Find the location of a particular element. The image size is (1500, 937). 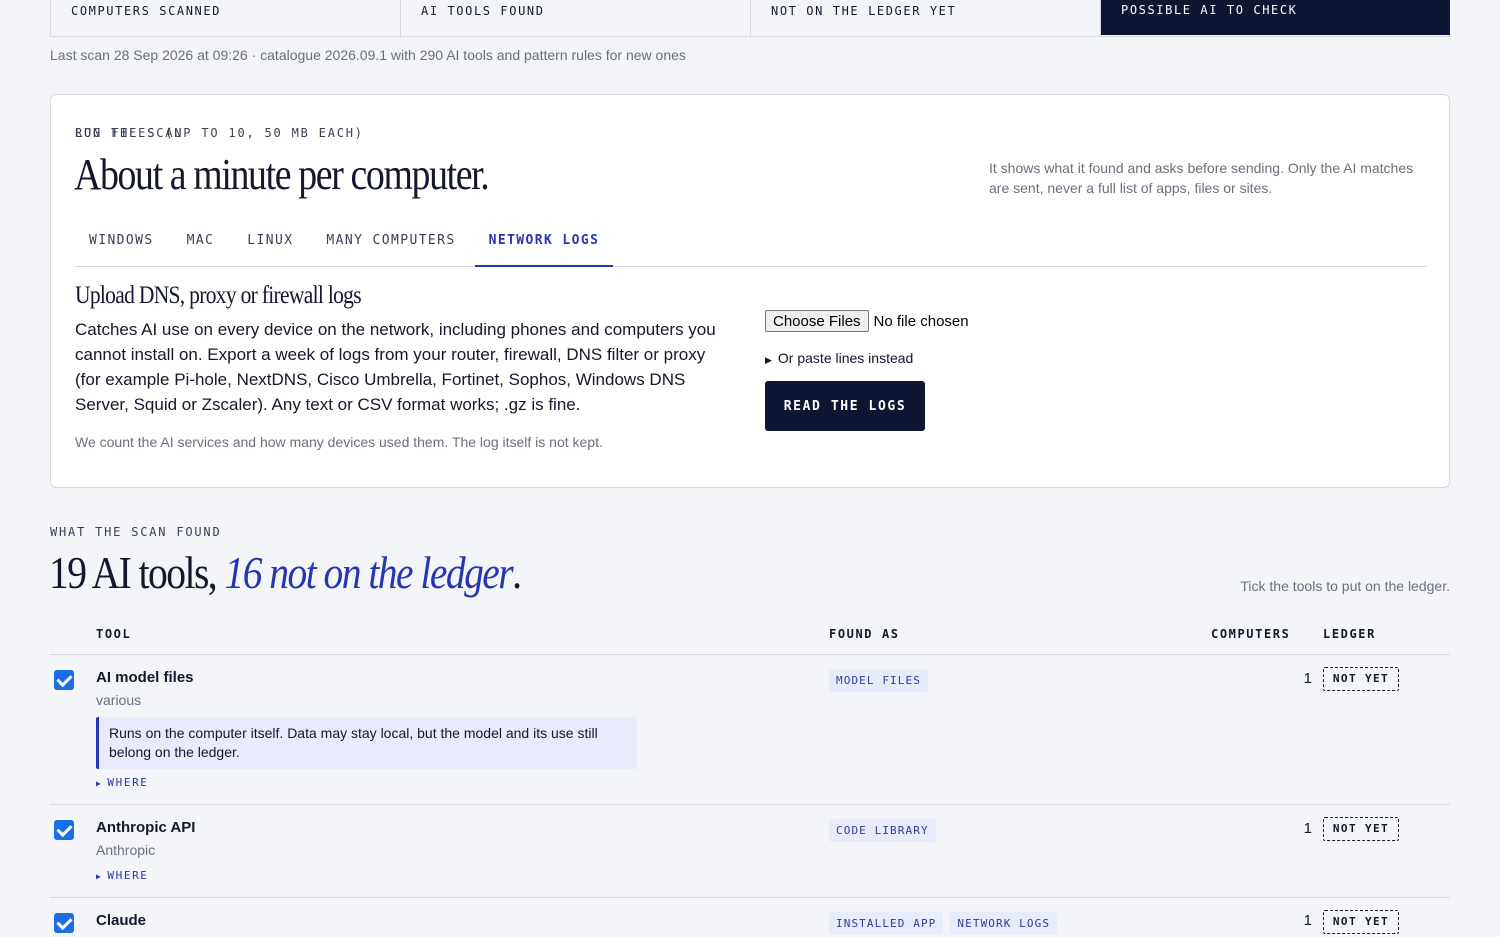

stat-ai-tools-found: AI TOOLS FOUND is located at coordinates (576, 18).